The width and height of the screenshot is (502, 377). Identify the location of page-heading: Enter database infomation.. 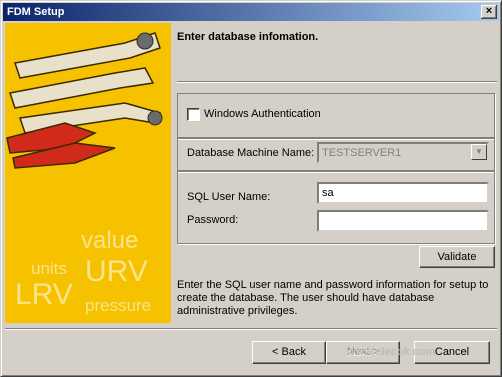
(248, 37).